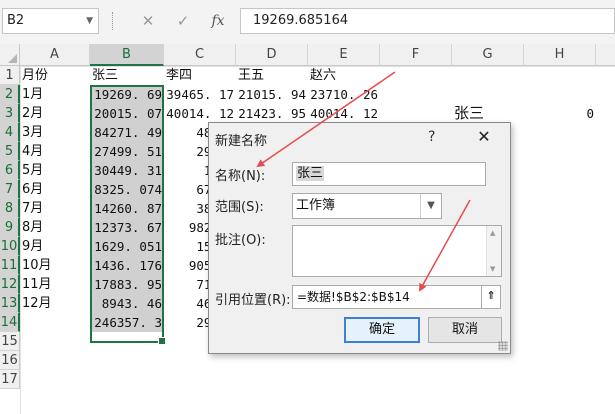 This screenshot has height=414, width=615. What do you see at coordinates (272, 113) in the screenshot?
I see `cell-d3: 21423. 95` at bounding box center [272, 113].